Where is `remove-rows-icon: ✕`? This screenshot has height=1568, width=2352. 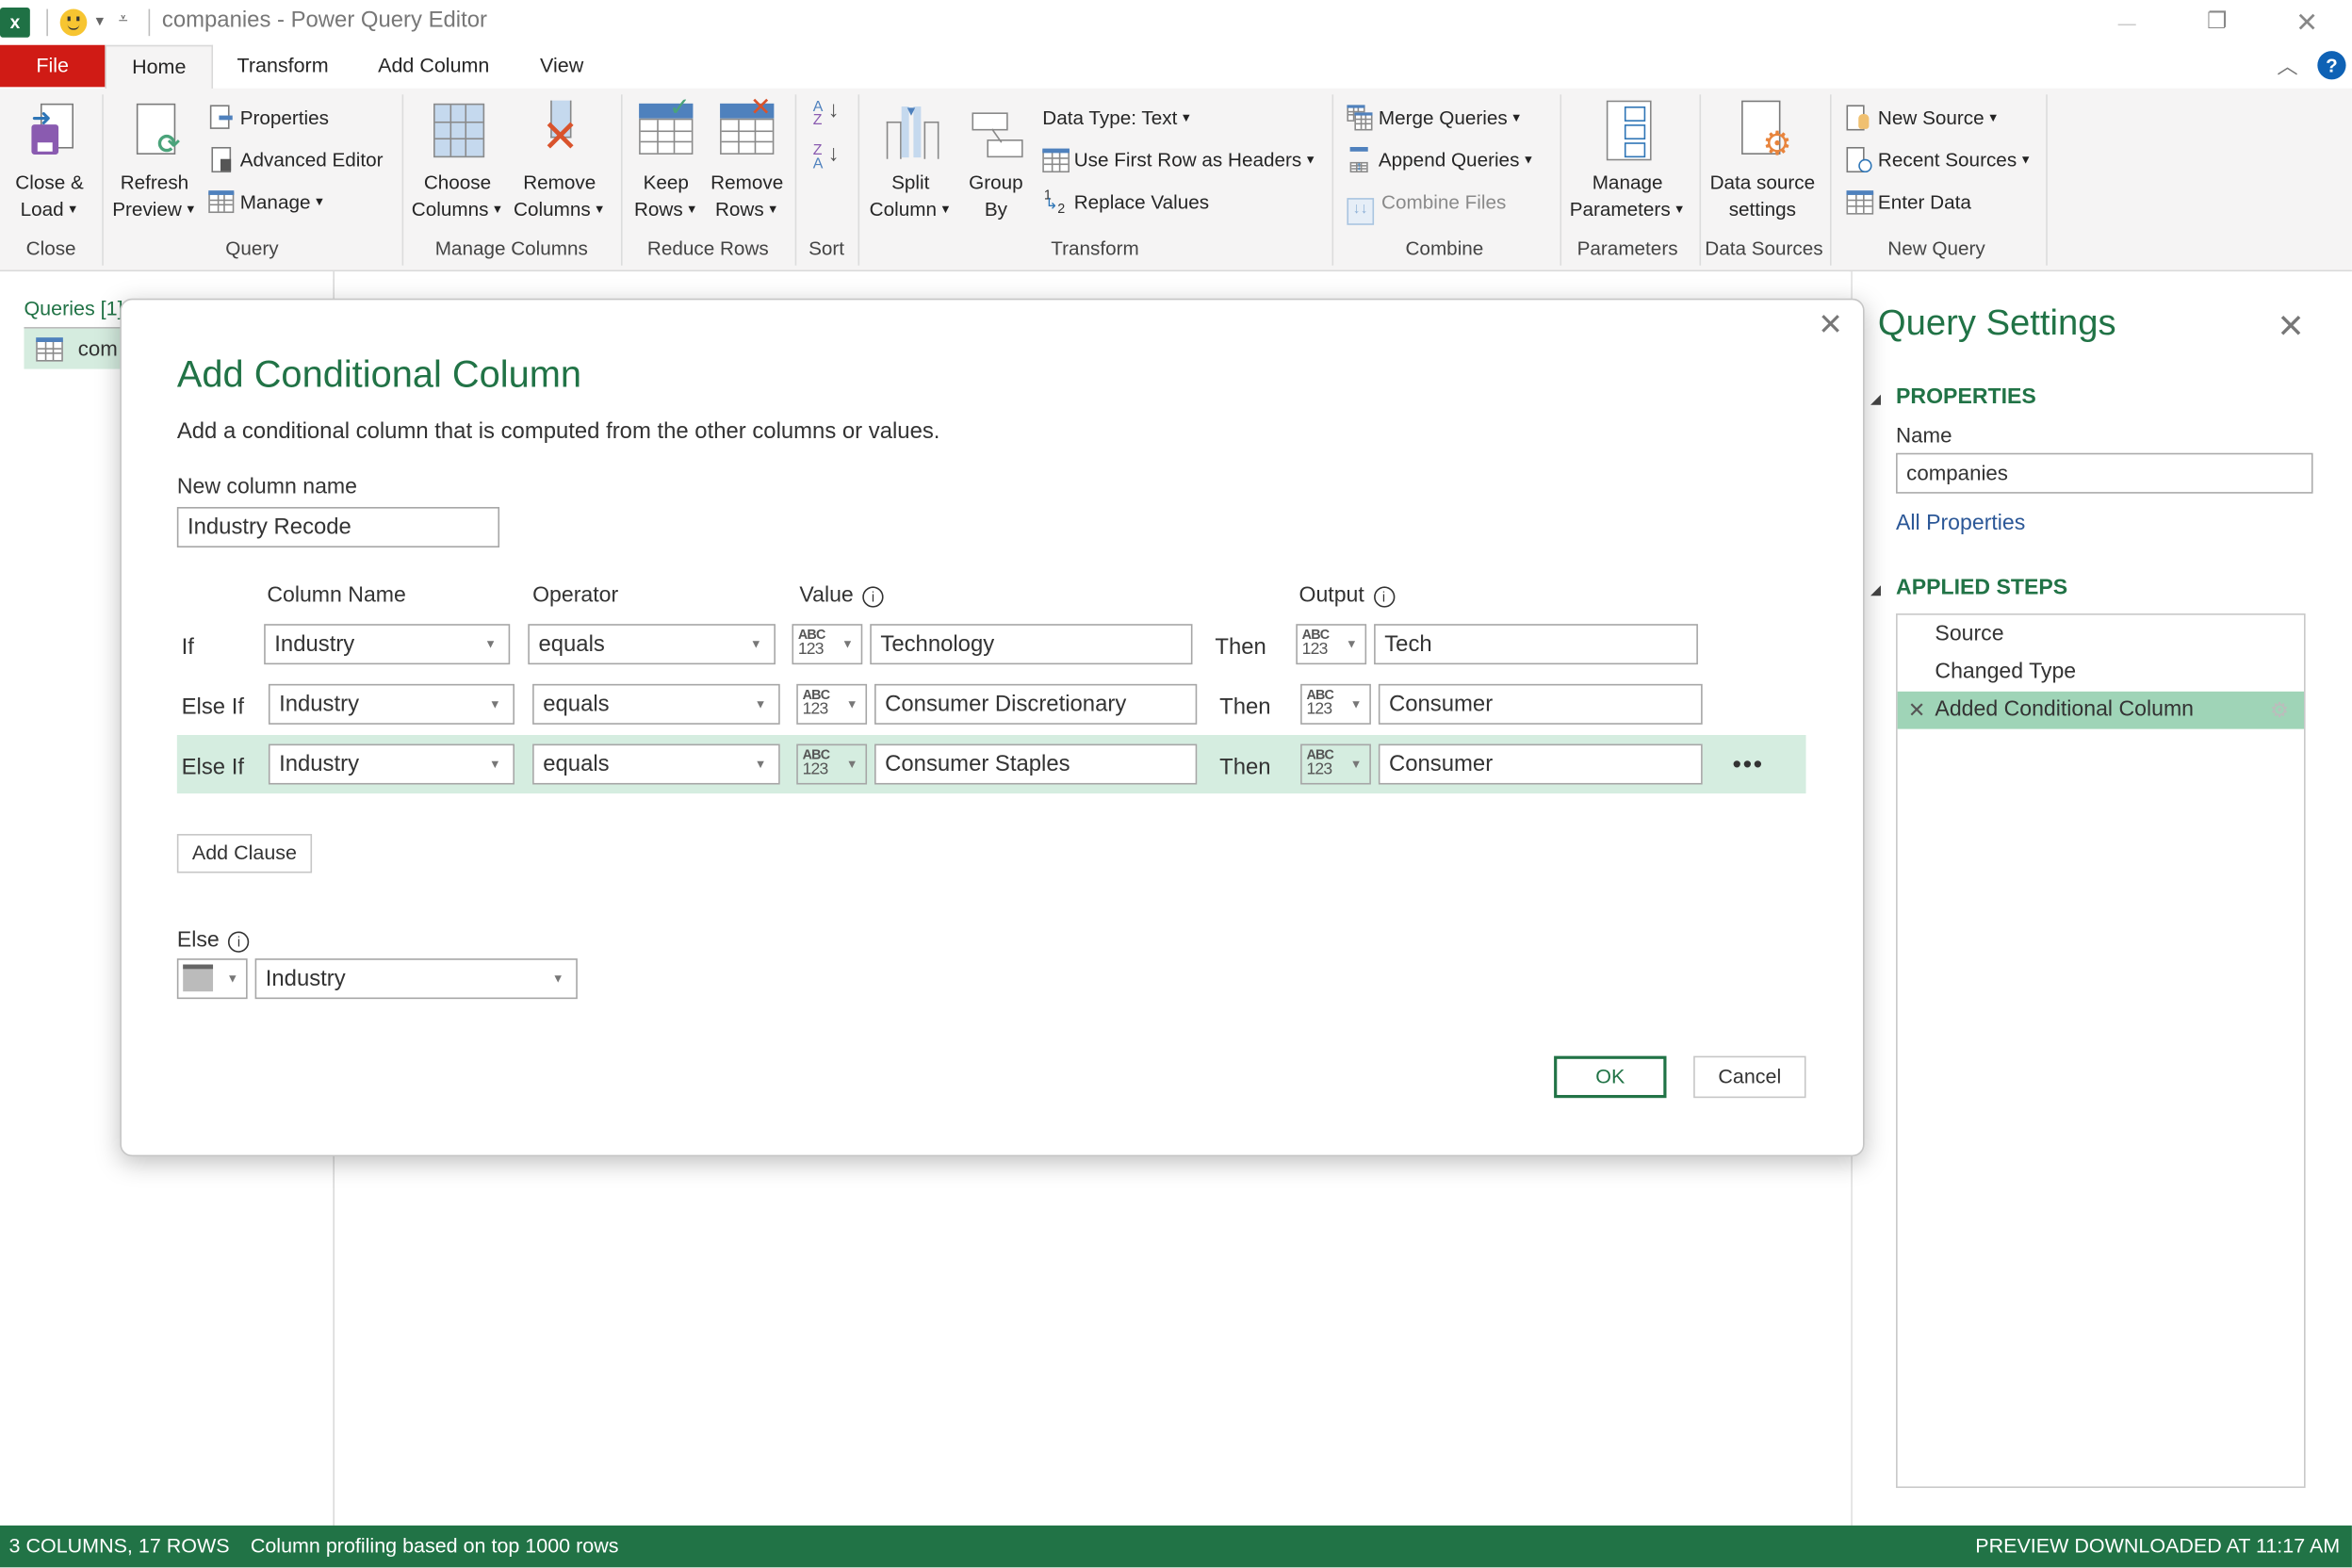 remove-rows-icon: ✕ is located at coordinates (747, 128).